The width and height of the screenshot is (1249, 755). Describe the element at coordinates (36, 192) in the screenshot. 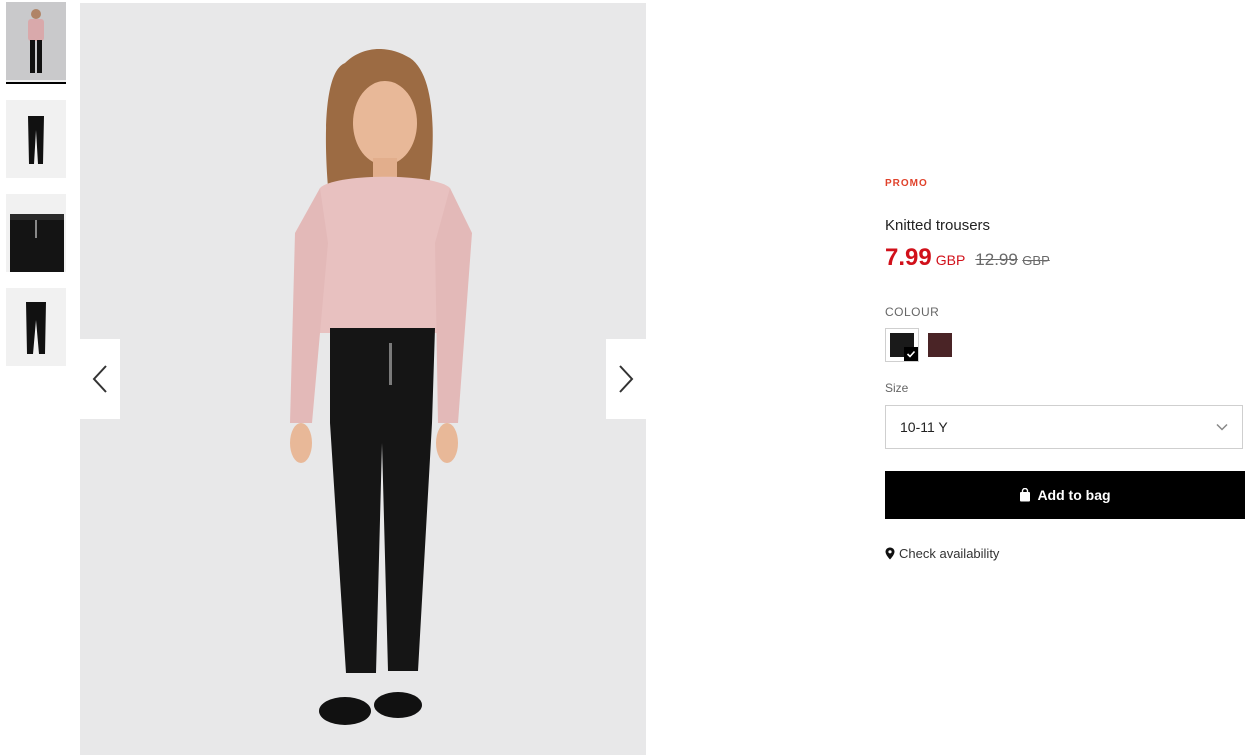

I see `thumbnail-list` at that location.